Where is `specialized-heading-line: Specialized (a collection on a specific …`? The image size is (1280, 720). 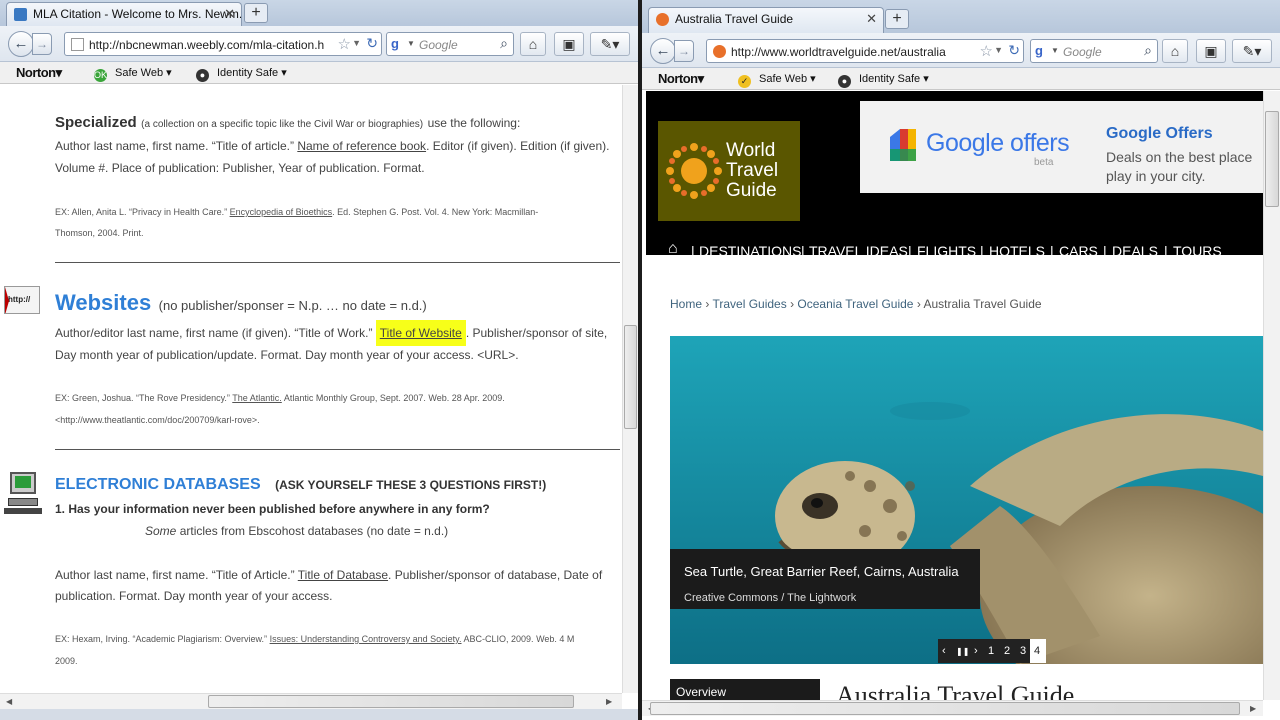
specialized-heading-line: Specialized (a collection on a specific … is located at coordinates (287, 123).